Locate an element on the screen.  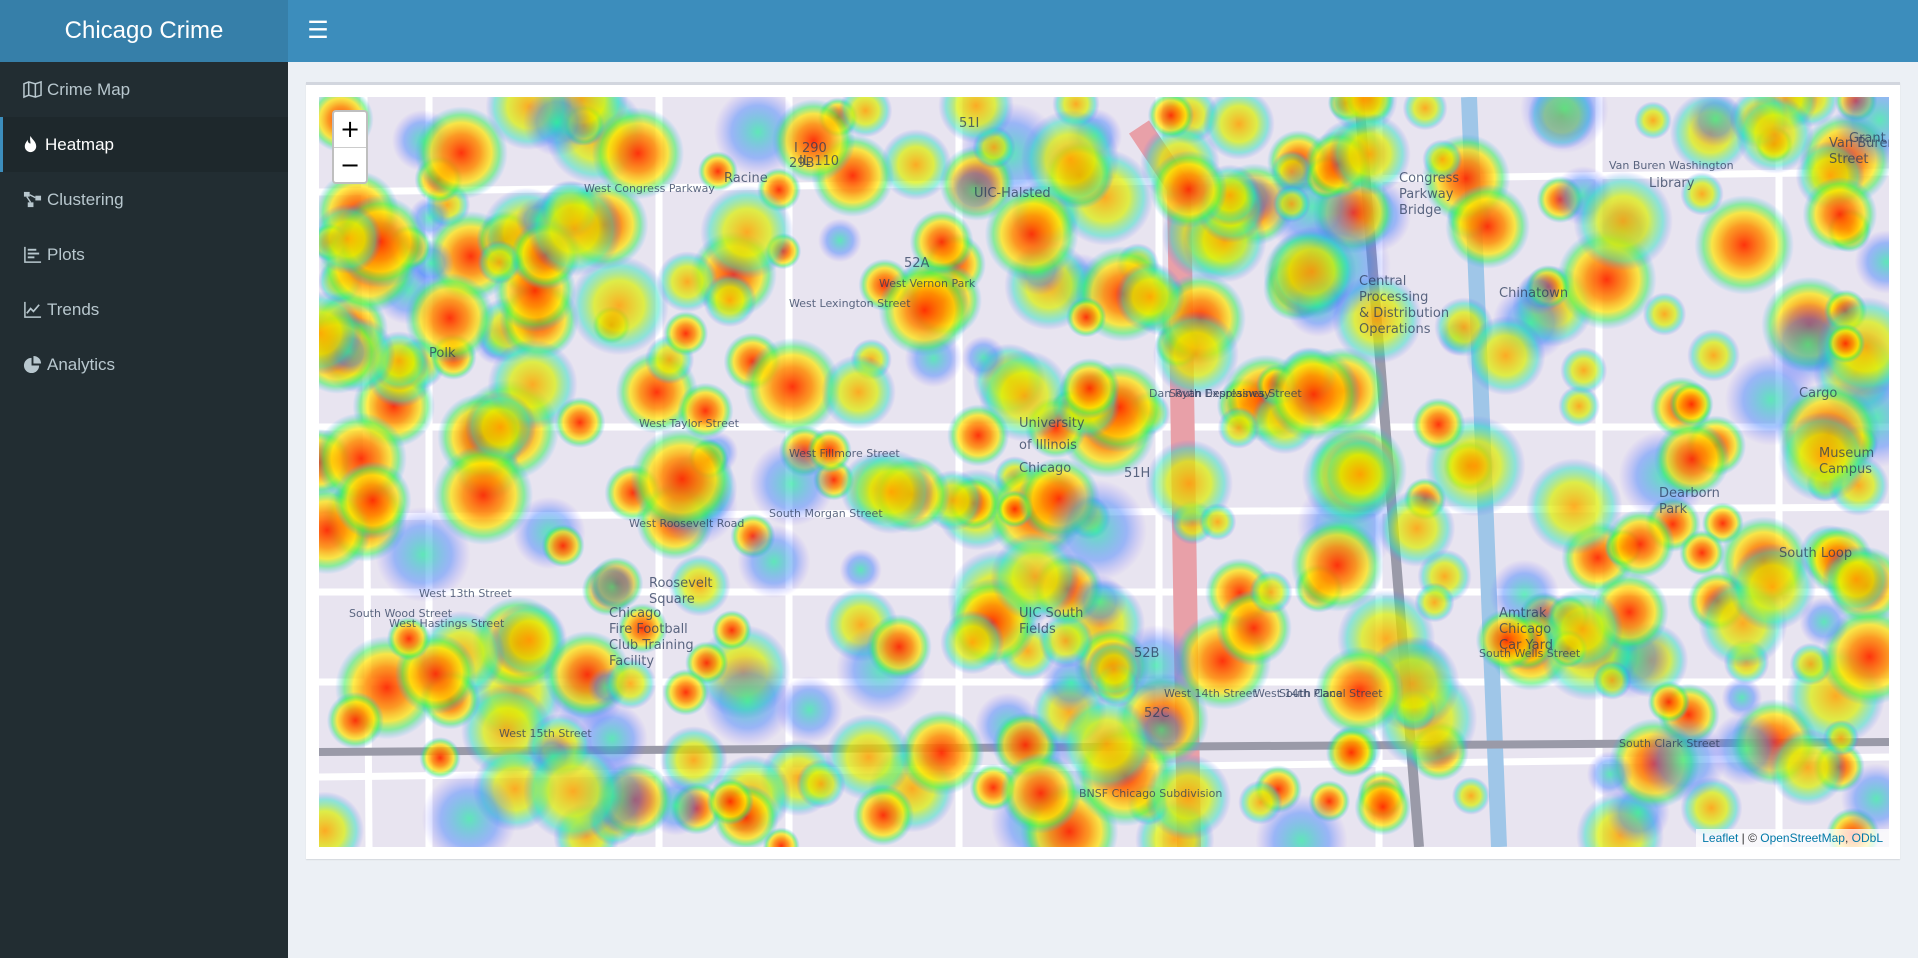
map-icon is located at coordinates (34, 90).